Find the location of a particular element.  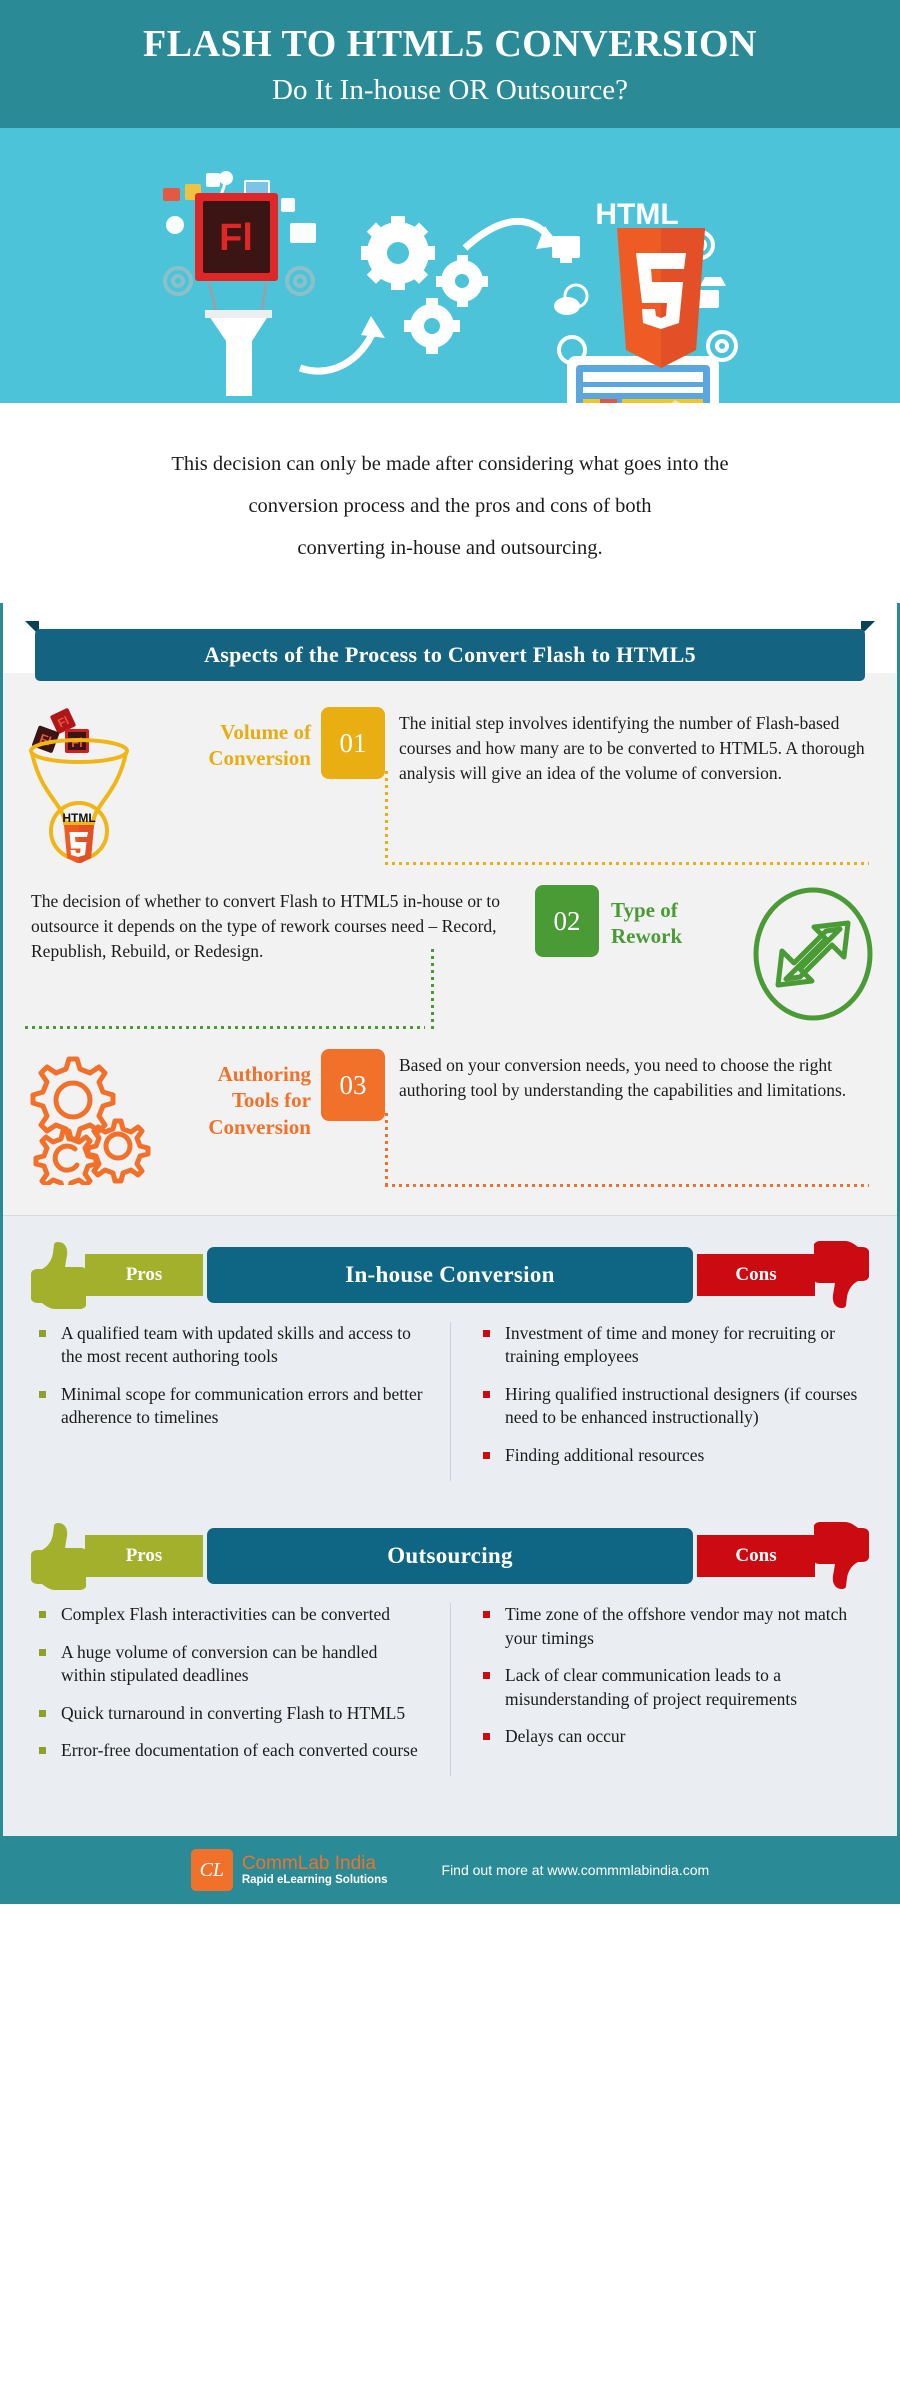

list-item: Delays can occur is located at coordinates (677, 1736).